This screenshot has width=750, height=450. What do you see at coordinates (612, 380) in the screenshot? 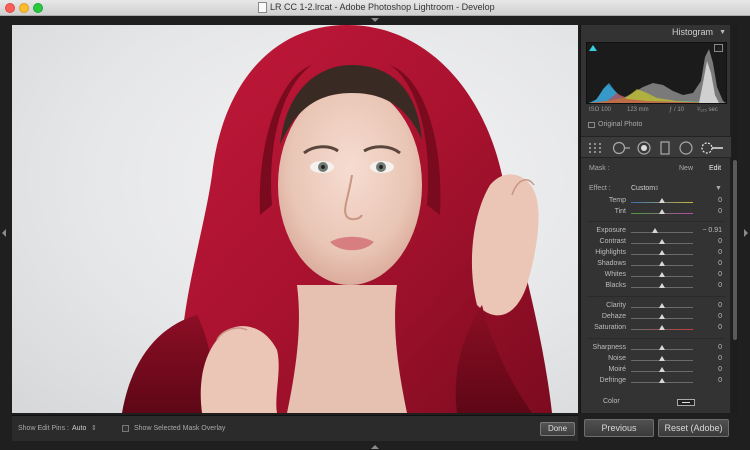
I see `slider-label: Defringe` at bounding box center [612, 380].